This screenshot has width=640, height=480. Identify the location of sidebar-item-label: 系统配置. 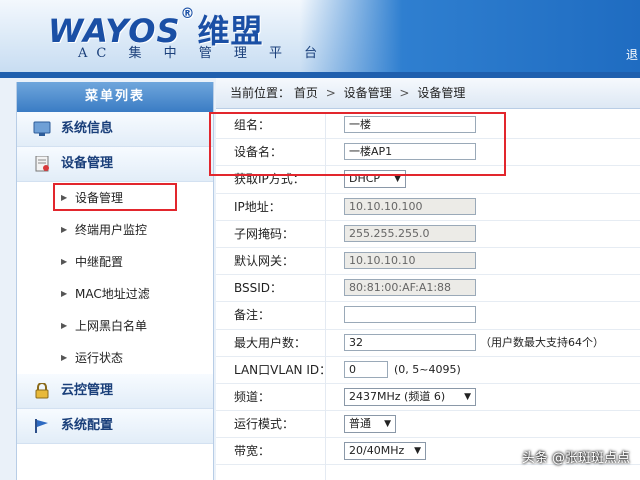
(87, 425).